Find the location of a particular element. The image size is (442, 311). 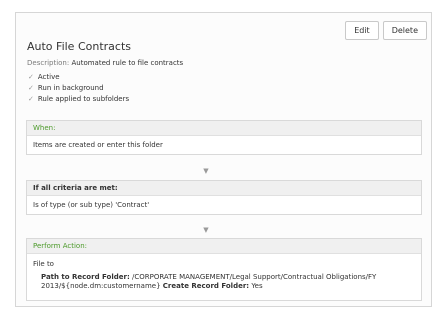

edit-button: Edit is located at coordinates (362, 30).